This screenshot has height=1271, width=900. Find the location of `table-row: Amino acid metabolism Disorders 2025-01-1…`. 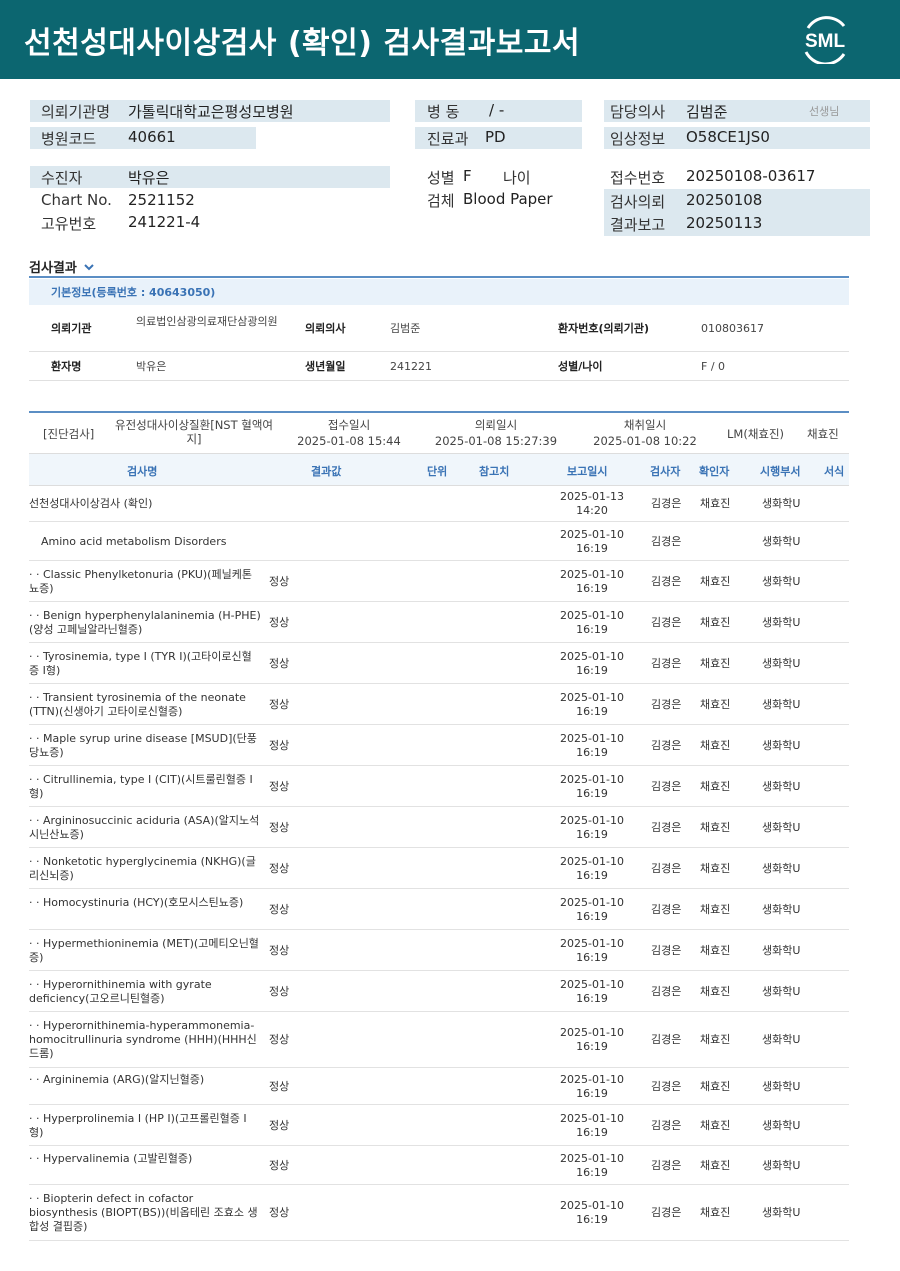

table-row: Amino acid metabolism Disorders 2025-01-1… is located at coordinates (439, 541).